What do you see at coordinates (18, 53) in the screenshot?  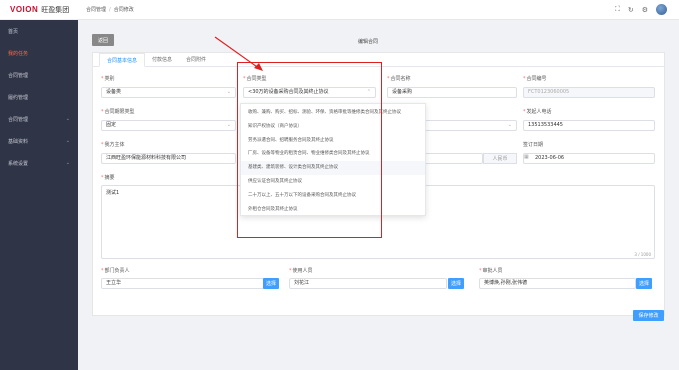 I see `sidebar-item-label: 我的任务` at bounding box center [18, 53].